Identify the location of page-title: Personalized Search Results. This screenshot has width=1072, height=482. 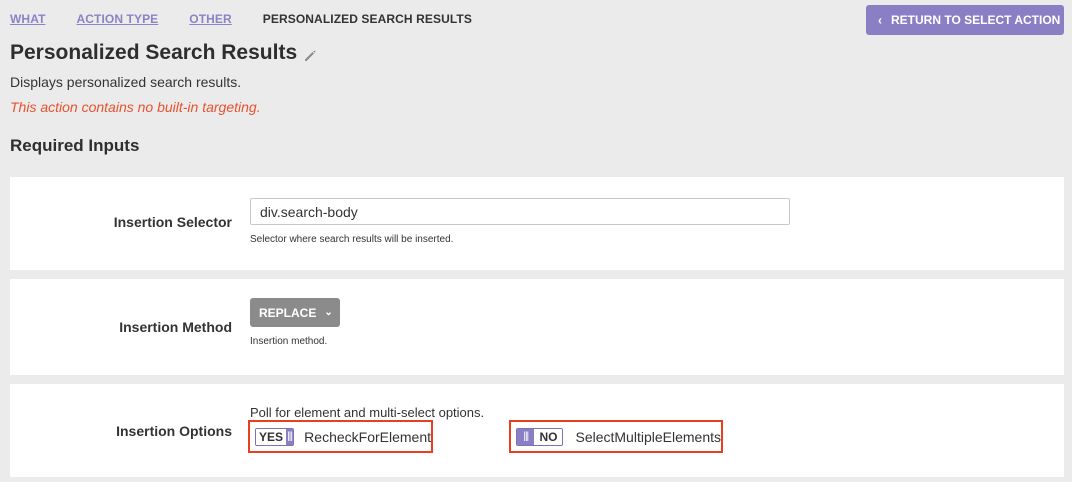
(154, 52).